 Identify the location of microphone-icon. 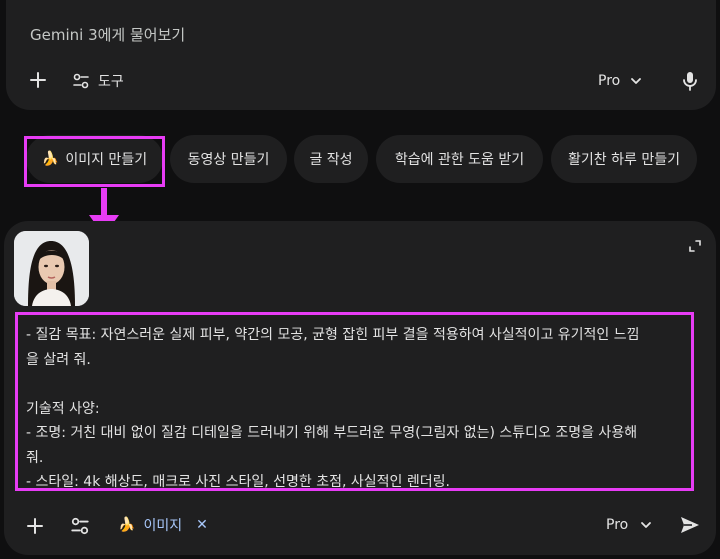
(690, 81).